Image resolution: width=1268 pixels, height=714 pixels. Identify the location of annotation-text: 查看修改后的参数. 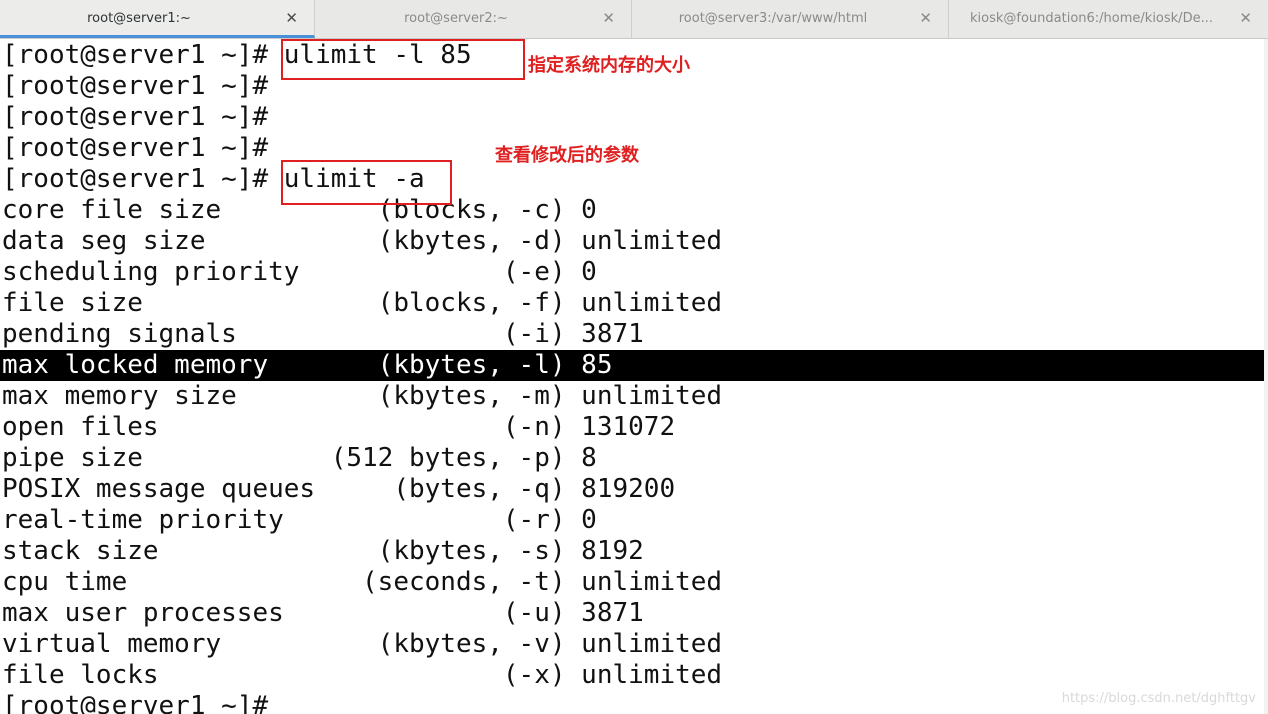
(567, 155).